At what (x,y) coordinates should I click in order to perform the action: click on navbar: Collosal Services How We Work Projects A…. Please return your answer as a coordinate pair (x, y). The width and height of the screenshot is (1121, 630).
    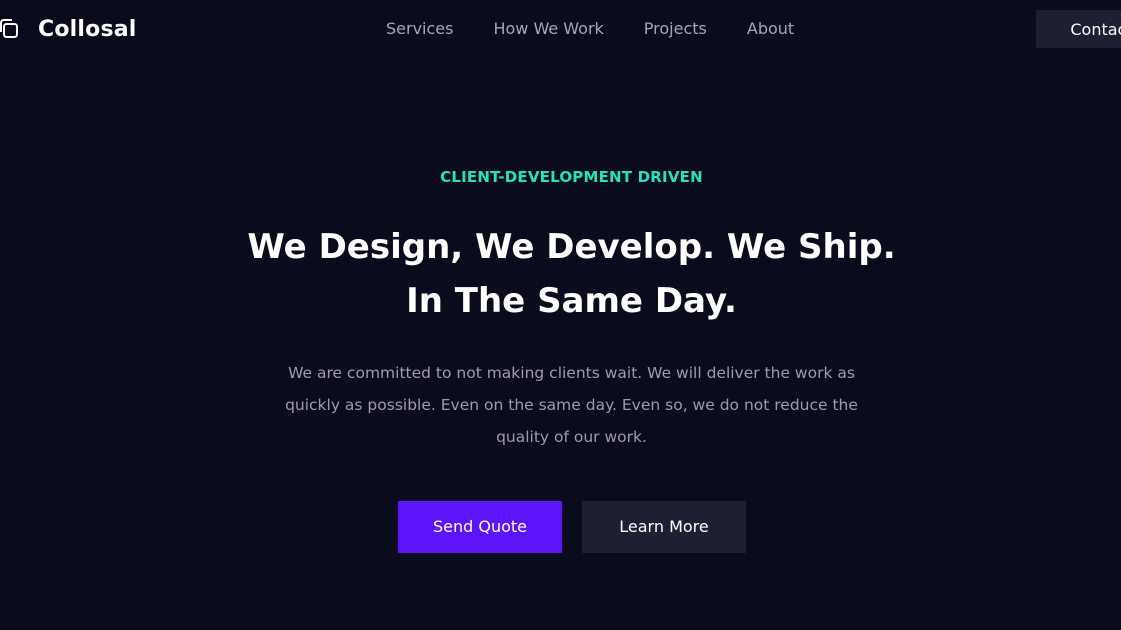
    Looking at the image, I should click on (560, 29).